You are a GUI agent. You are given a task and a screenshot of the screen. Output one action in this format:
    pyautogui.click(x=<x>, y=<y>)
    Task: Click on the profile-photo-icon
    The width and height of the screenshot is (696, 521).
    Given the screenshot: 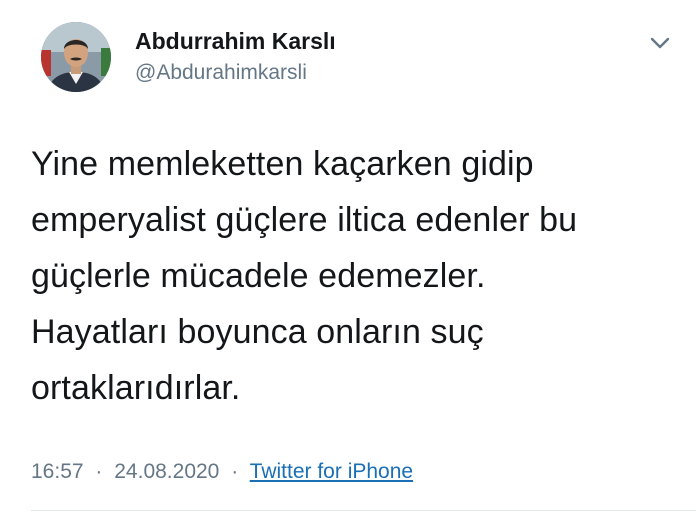 What is the action you would take?
    pyautogui.click(x=76, y=57)
    